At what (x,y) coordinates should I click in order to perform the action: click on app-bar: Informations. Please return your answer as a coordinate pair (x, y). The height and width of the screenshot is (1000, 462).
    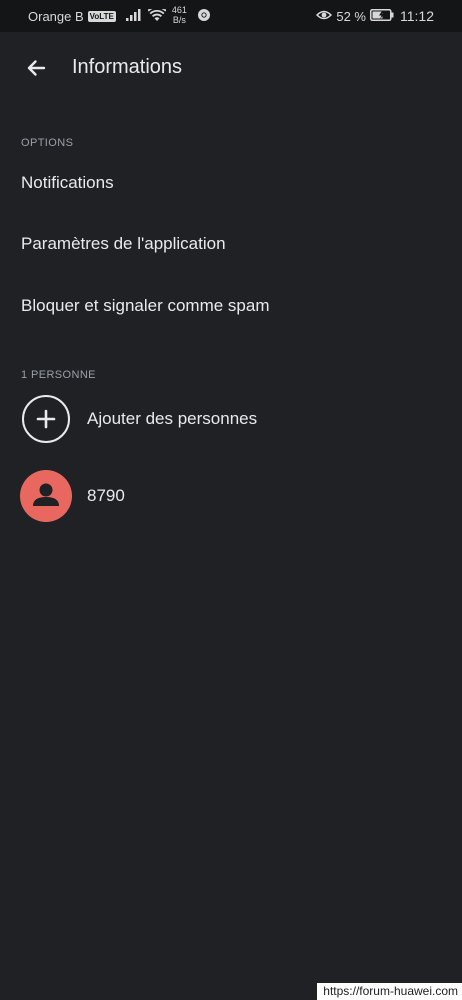
    Looking at the image, I should click on (231, 68).